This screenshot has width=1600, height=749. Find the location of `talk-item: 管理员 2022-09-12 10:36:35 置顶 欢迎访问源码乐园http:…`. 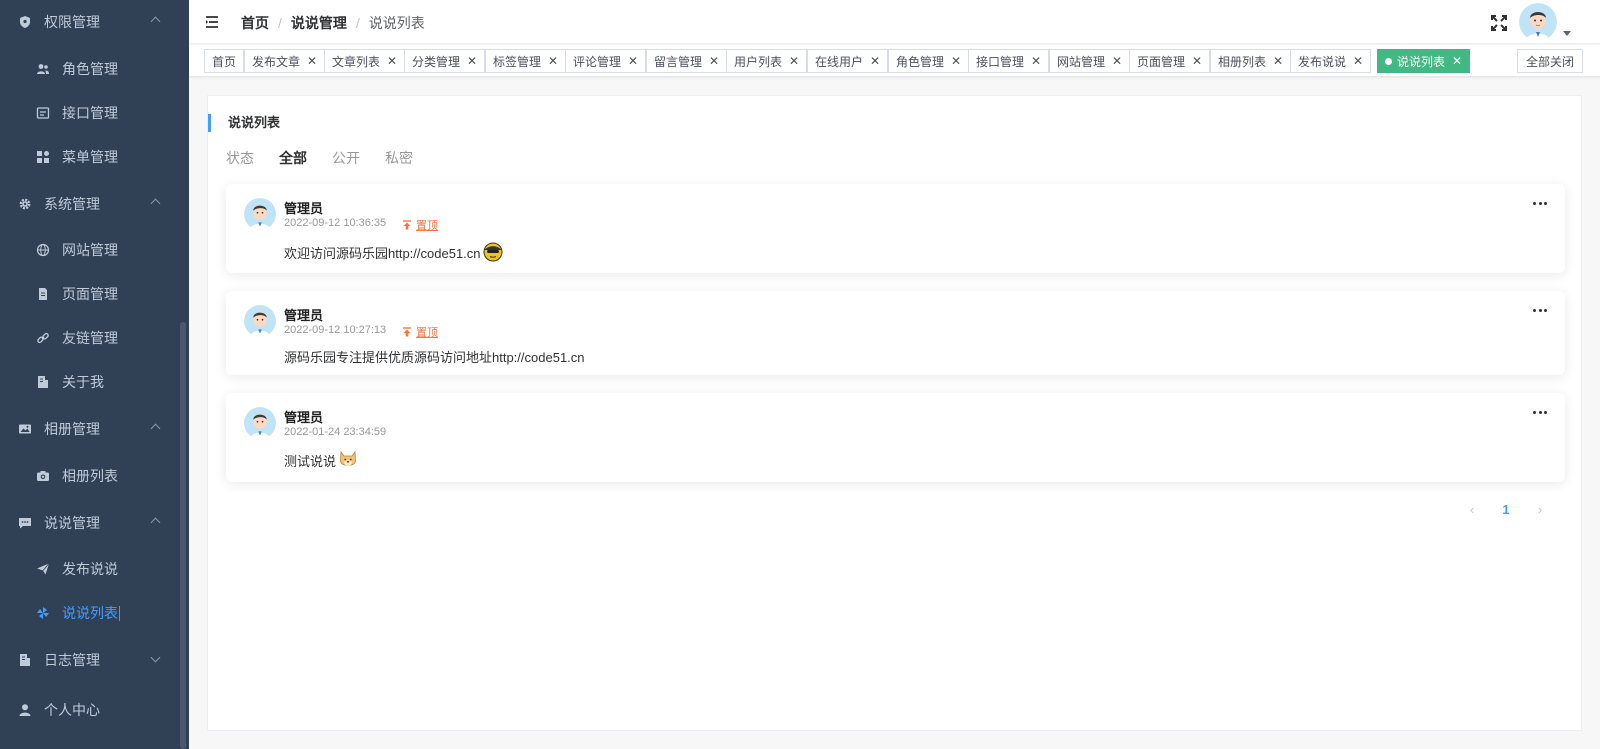

talk-item: 管理员 2022-09-12 10:36:35 置顶 欢迎访问源码乐园http:… is located at coordinates (895, 228).